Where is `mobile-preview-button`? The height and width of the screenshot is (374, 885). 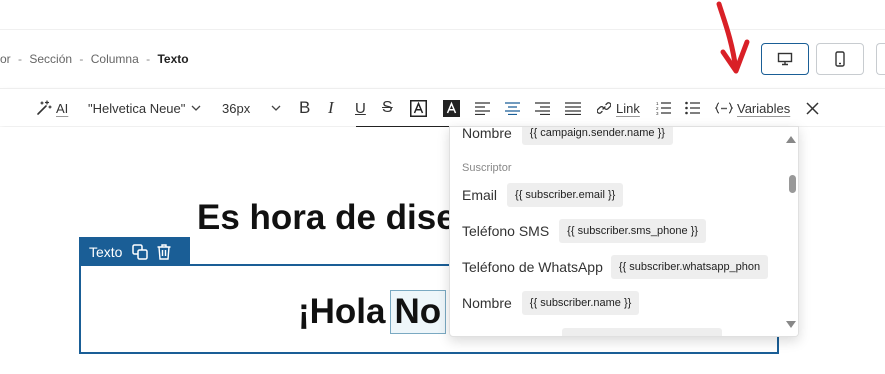 mobile-preview-button is located at coordinates (840, 59).